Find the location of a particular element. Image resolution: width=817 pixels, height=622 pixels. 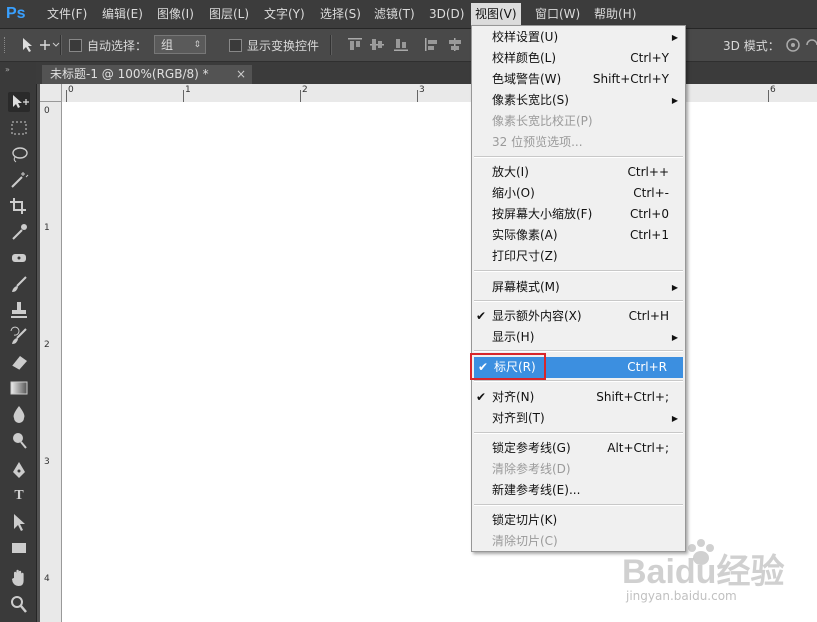

brush-tool-icon is located at coordinates (19, 284).